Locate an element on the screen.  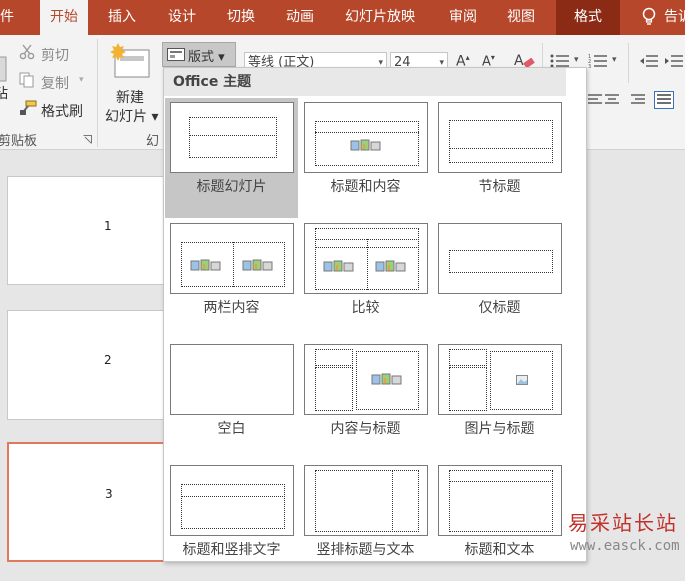
scissors-icon is located at coordinates (27, 52).